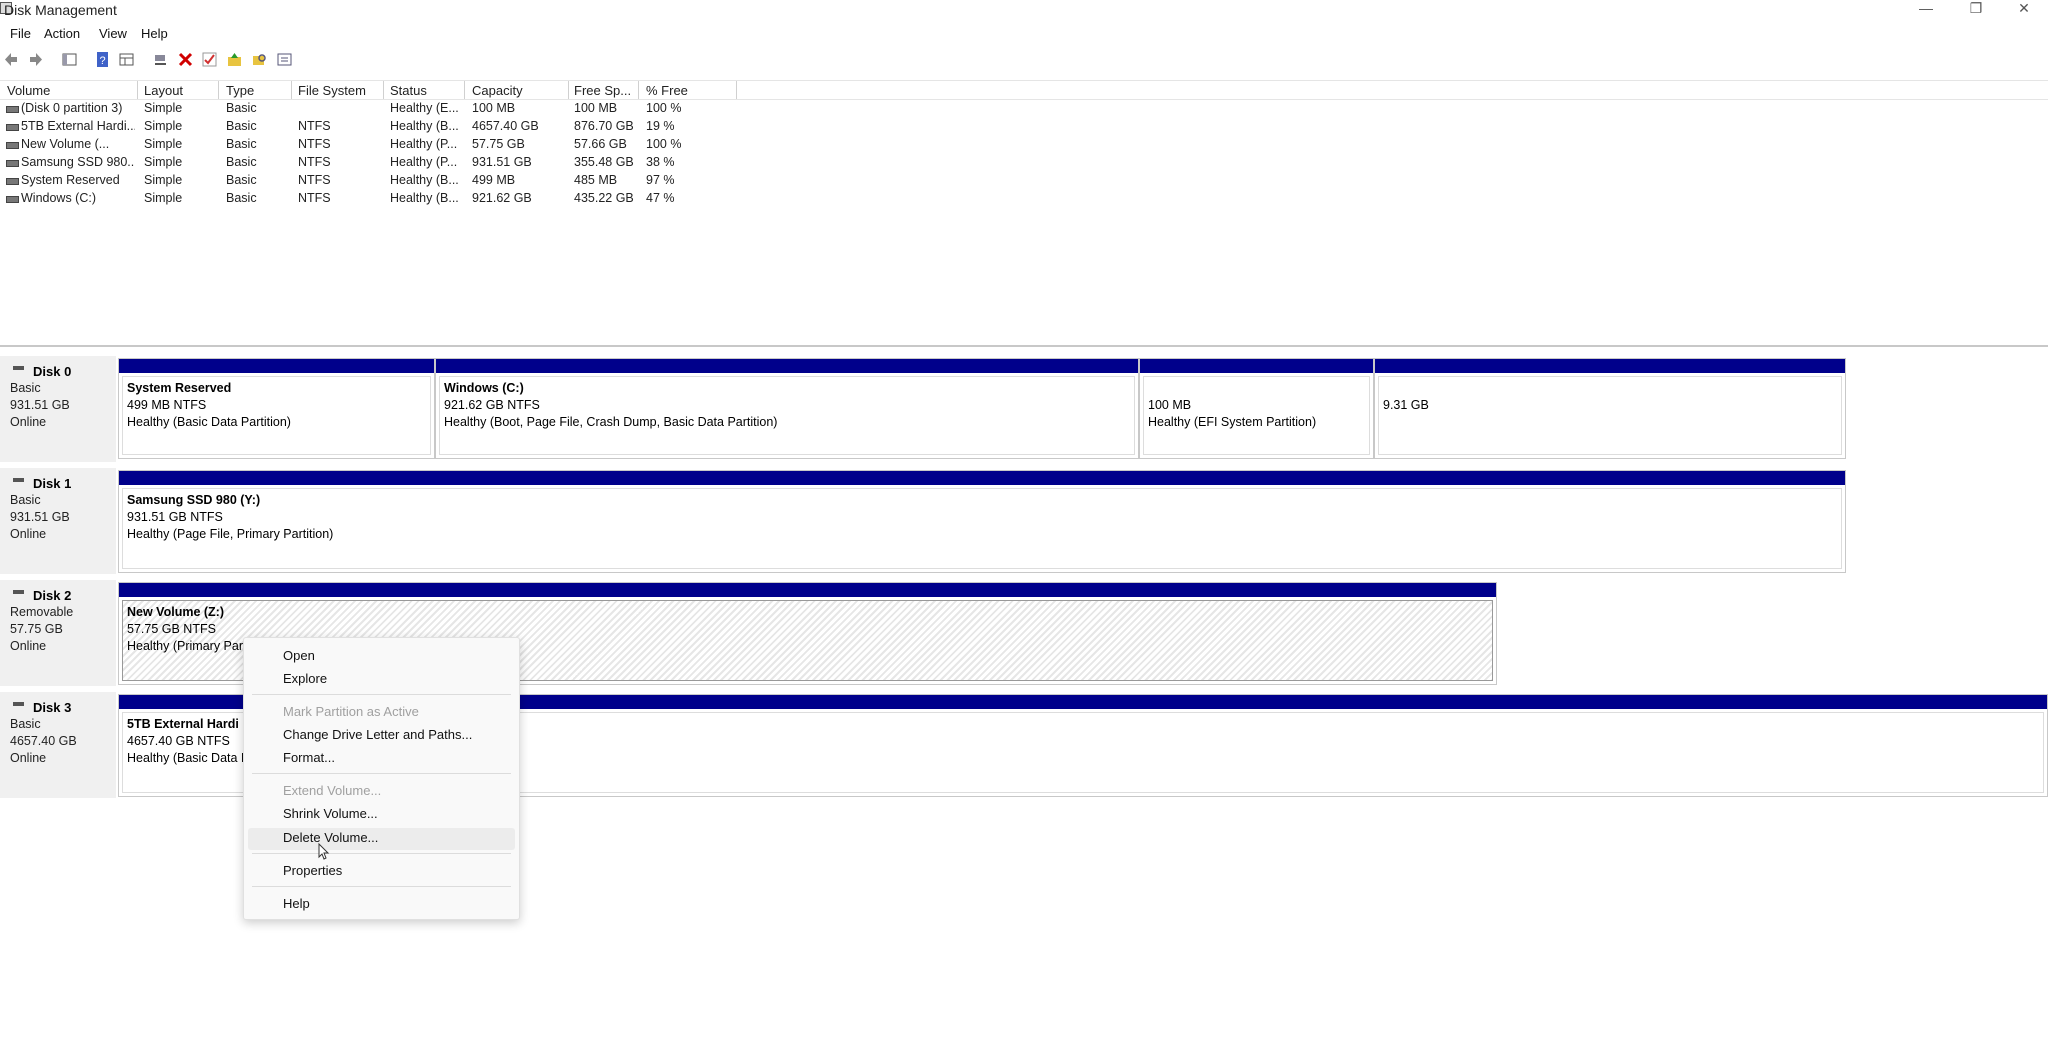 The height and width of the screenshot is (1050, 2048). What do you see at coordinates (1024, 346) in the screenshot?
I see `pane-splitter` at bounding box center [1024, 346].